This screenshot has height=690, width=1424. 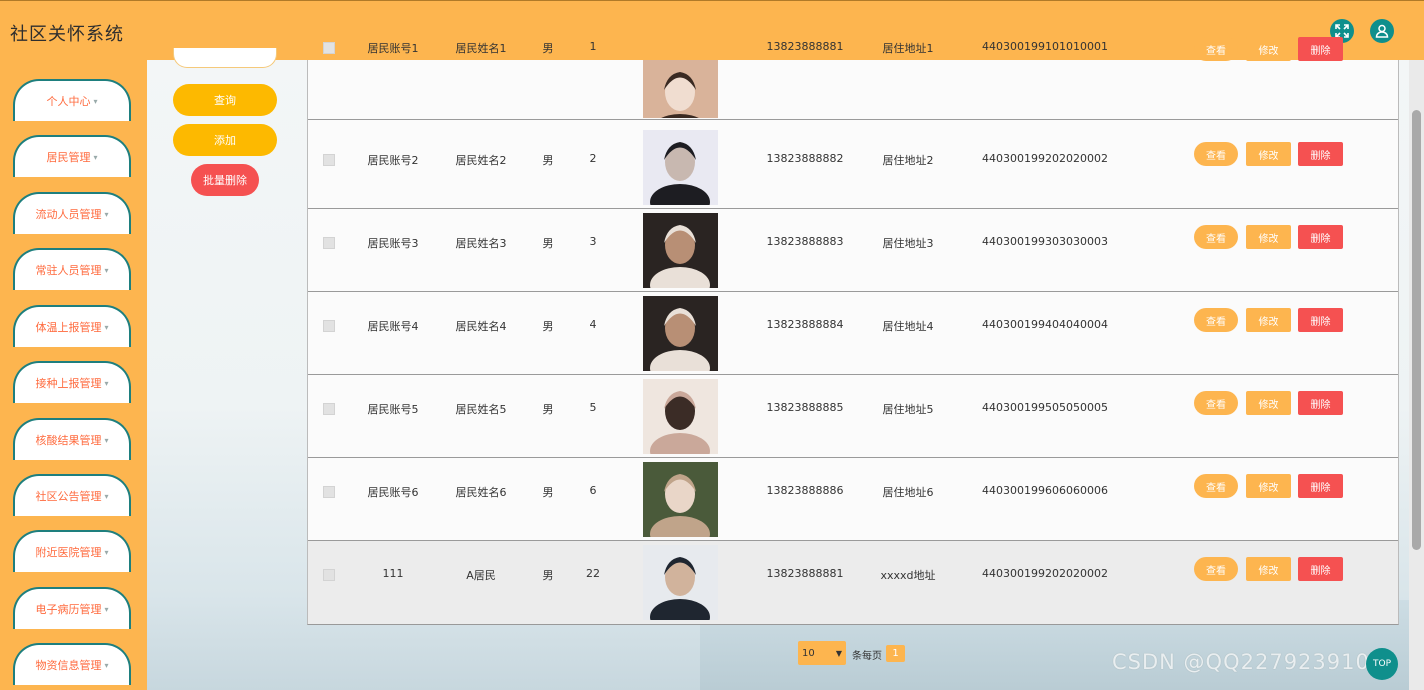 What do you see at coordinates (72, 156) in the screenshot?
I see `sidebar-item-residents: 居民管理 ▾` at bounding box center [72, 156].